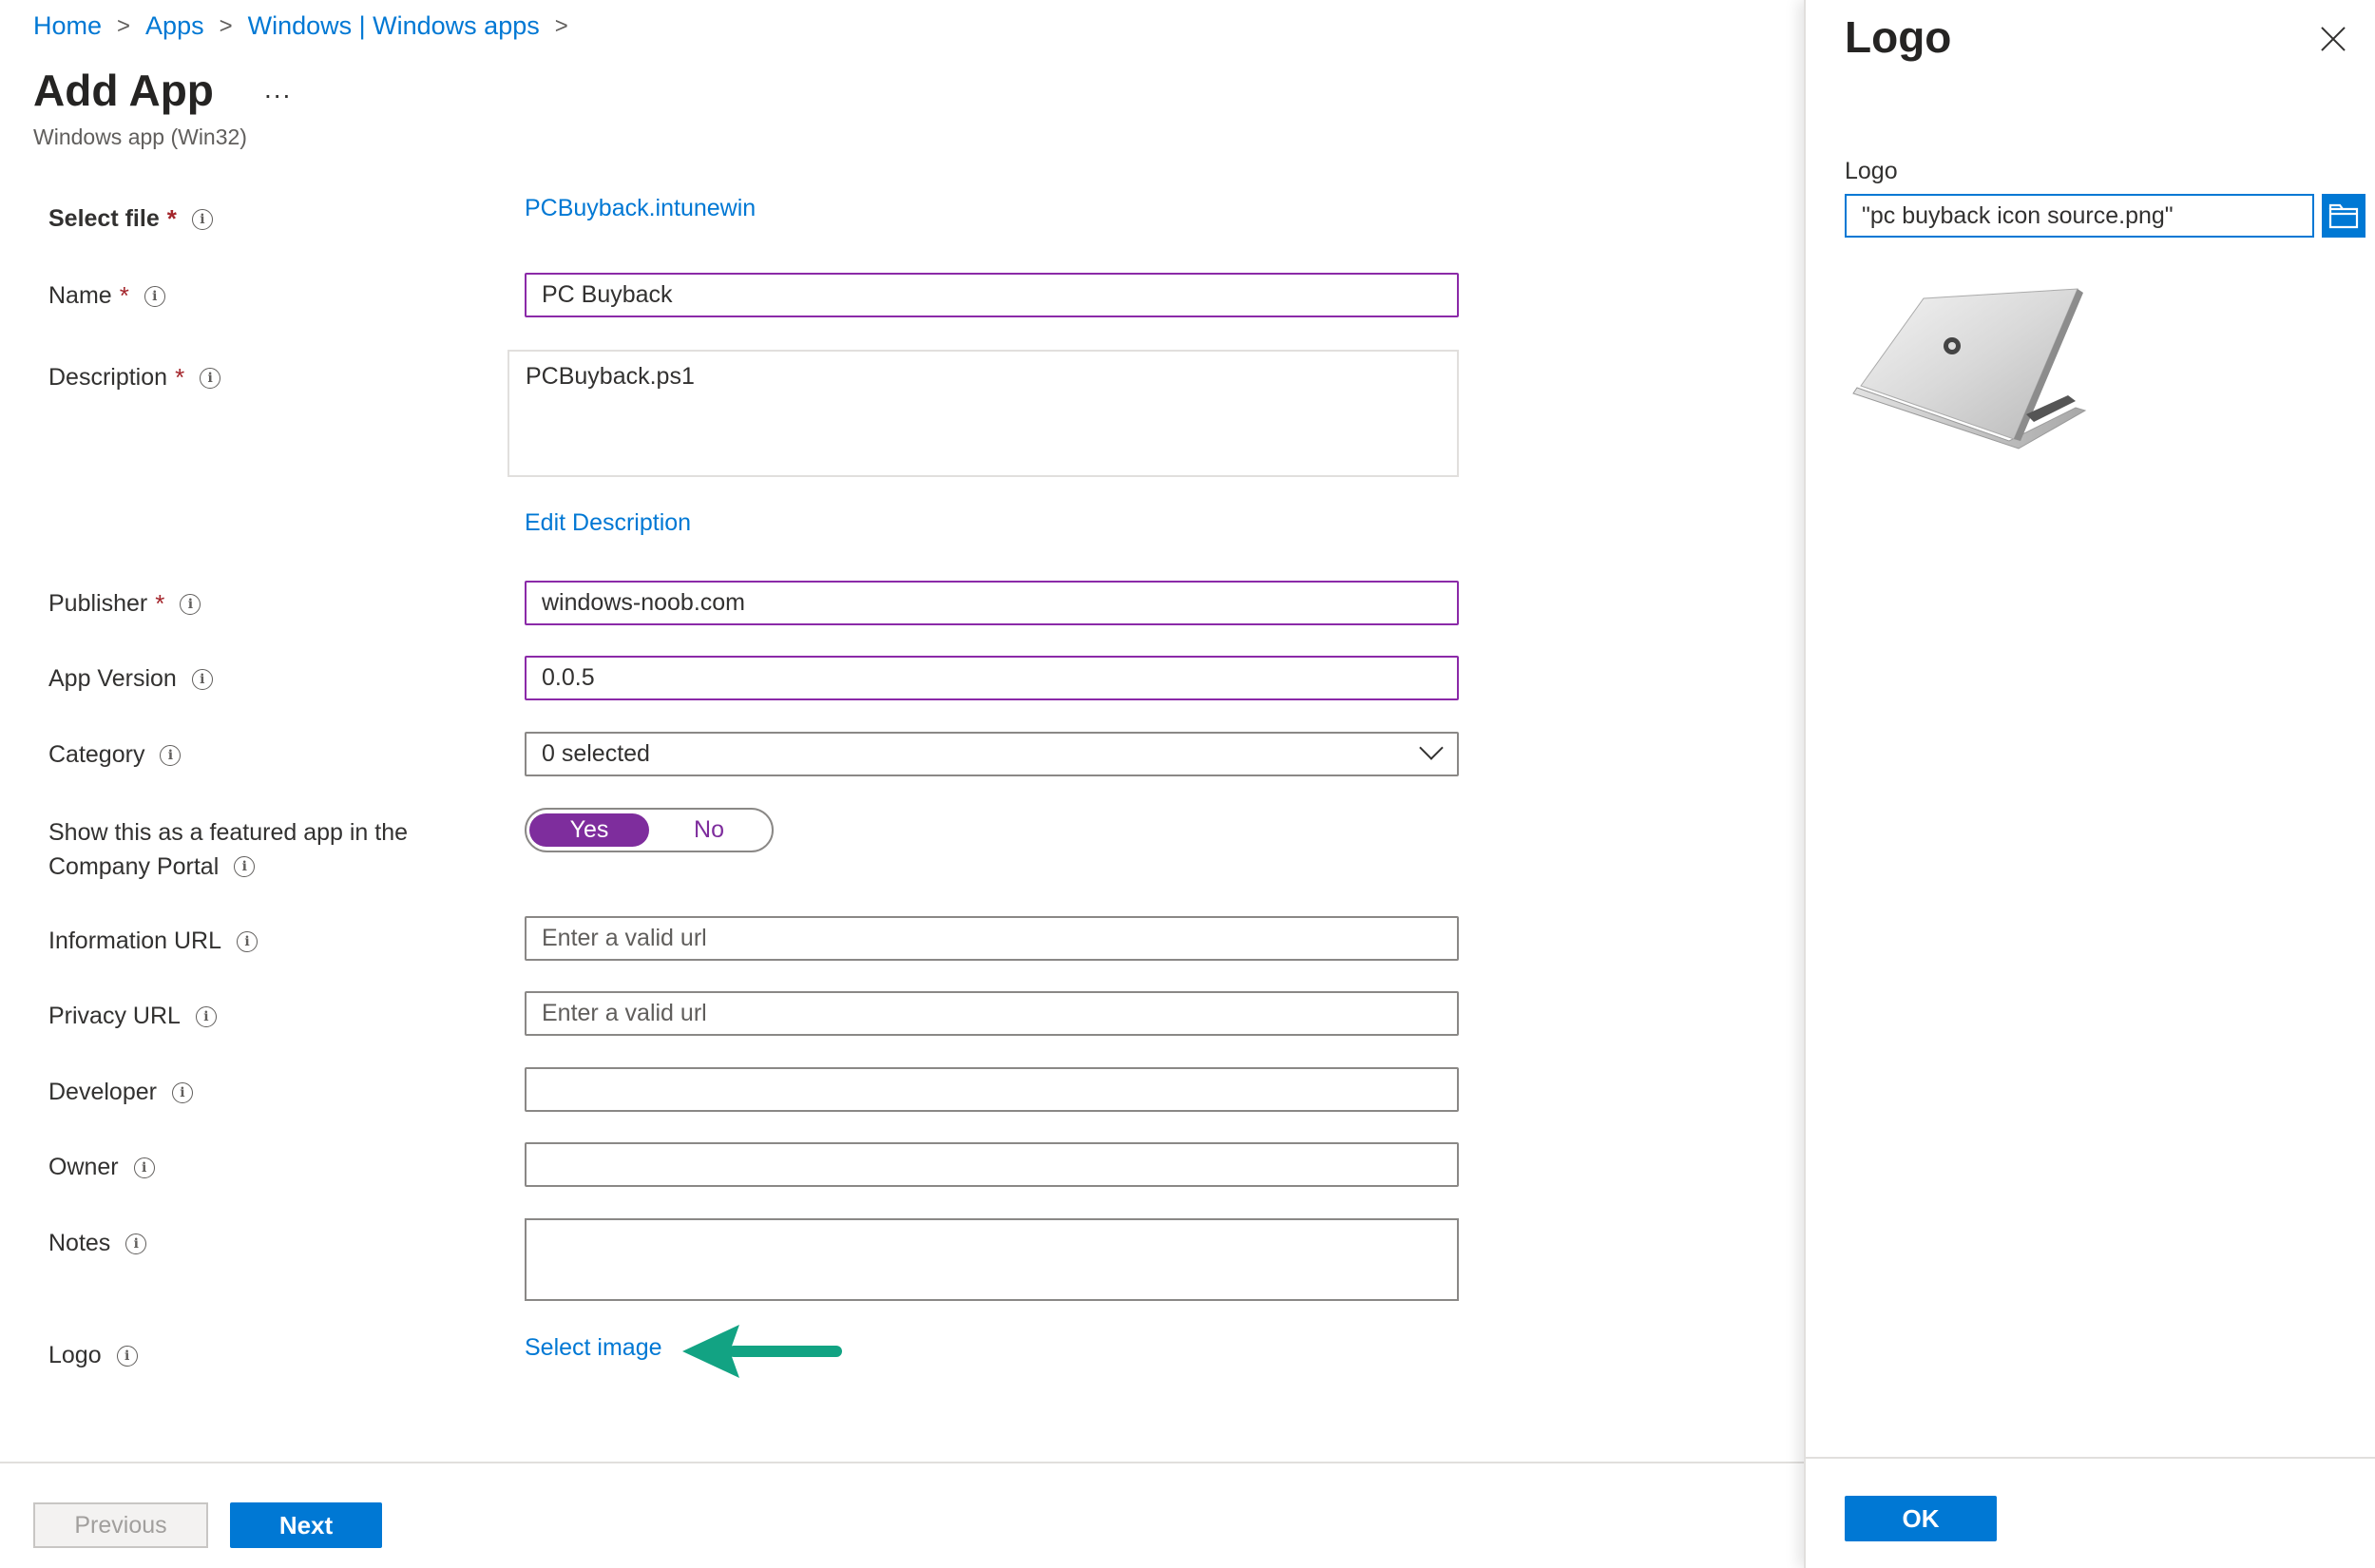  What do you see at coordinates (1969, 369) in the screenshot?
I see `logo-preview-image` at bounding box center [1969, 369].